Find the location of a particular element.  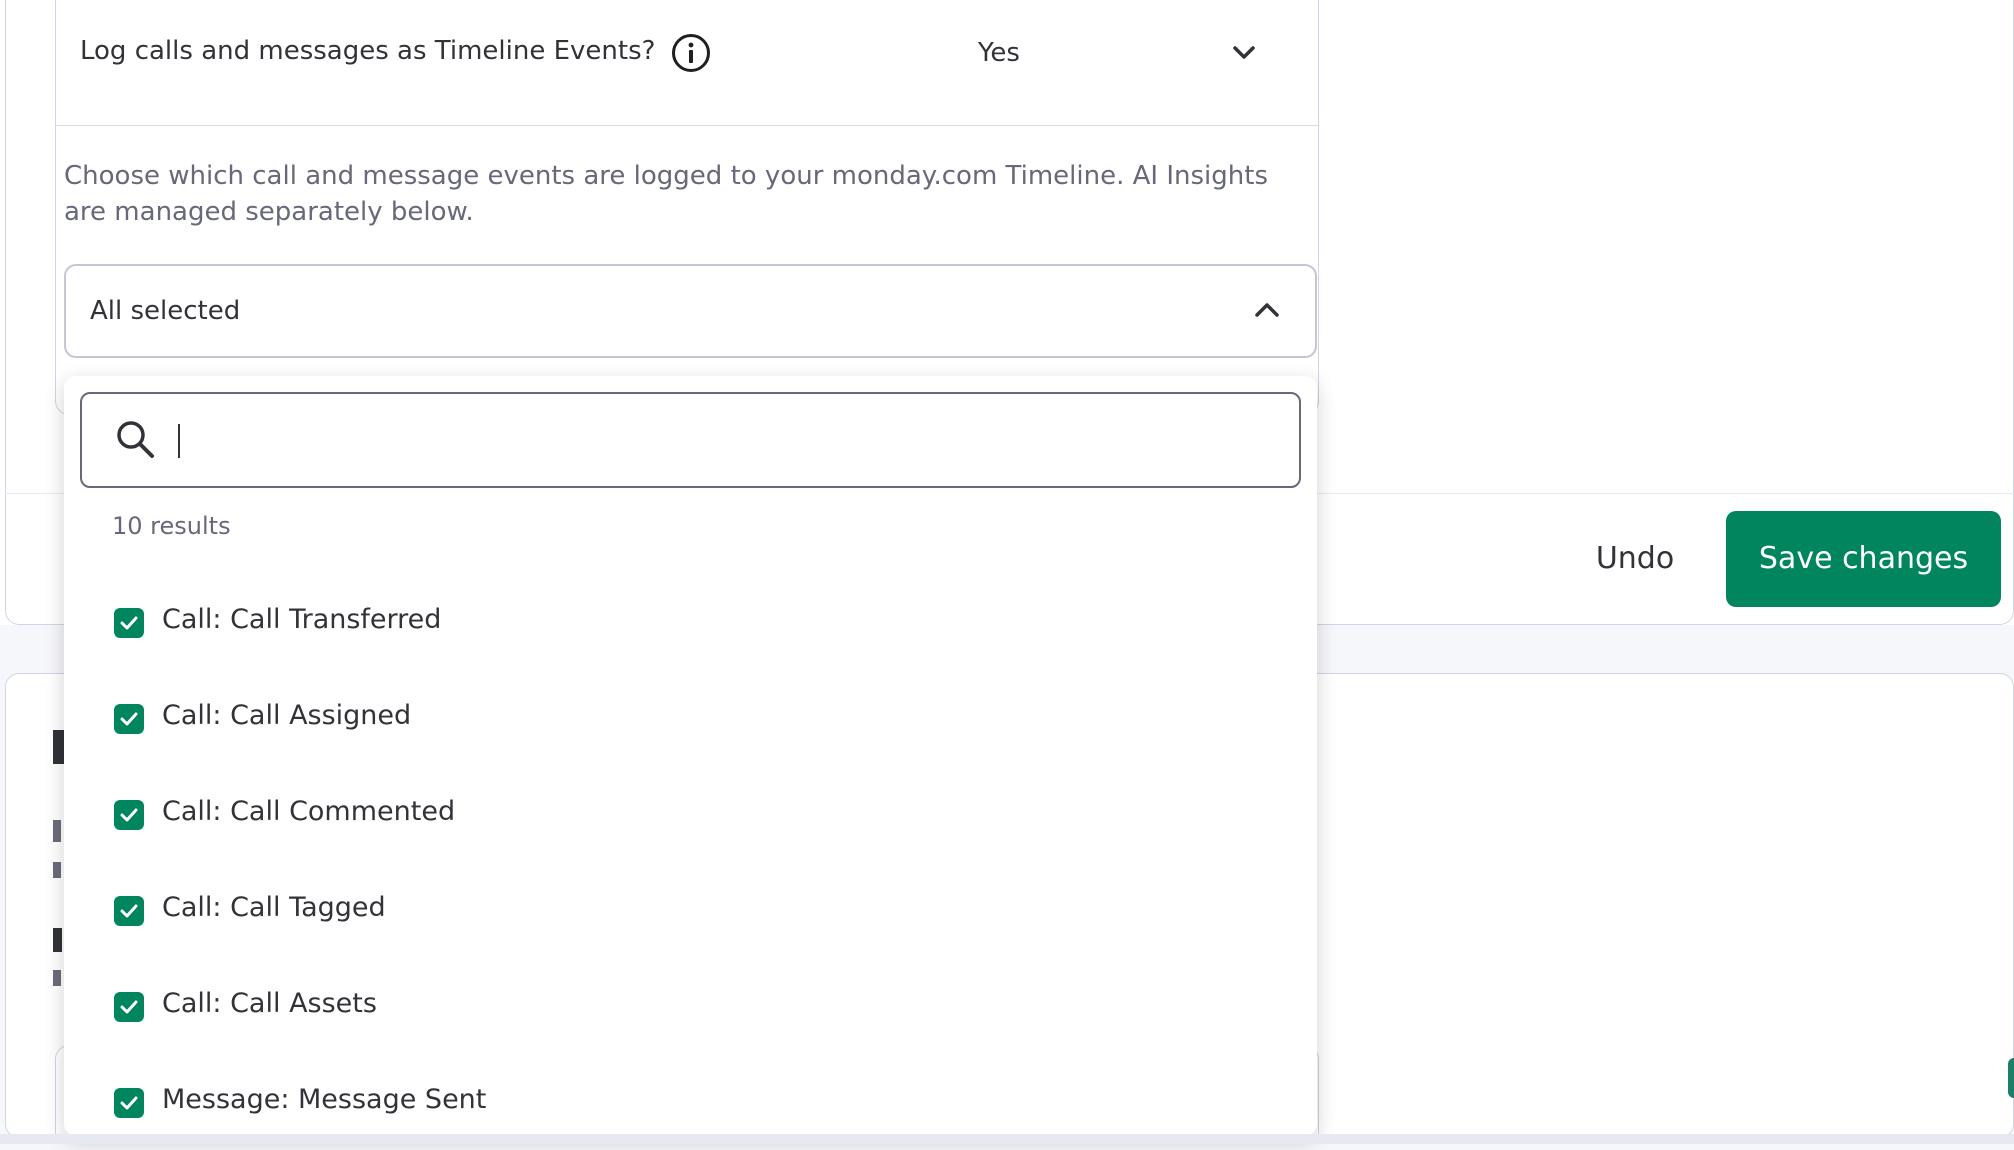

list-item: Call: Call Assigned is located at coordinates (690, 718).